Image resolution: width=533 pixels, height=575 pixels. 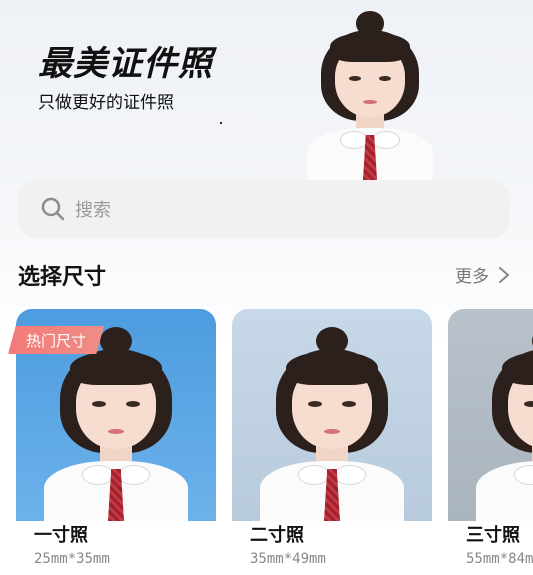 What do you see at coordinates (370, 93) in the screenshot?
I see `hero-portrait-image` at bounding box center [370, 93].